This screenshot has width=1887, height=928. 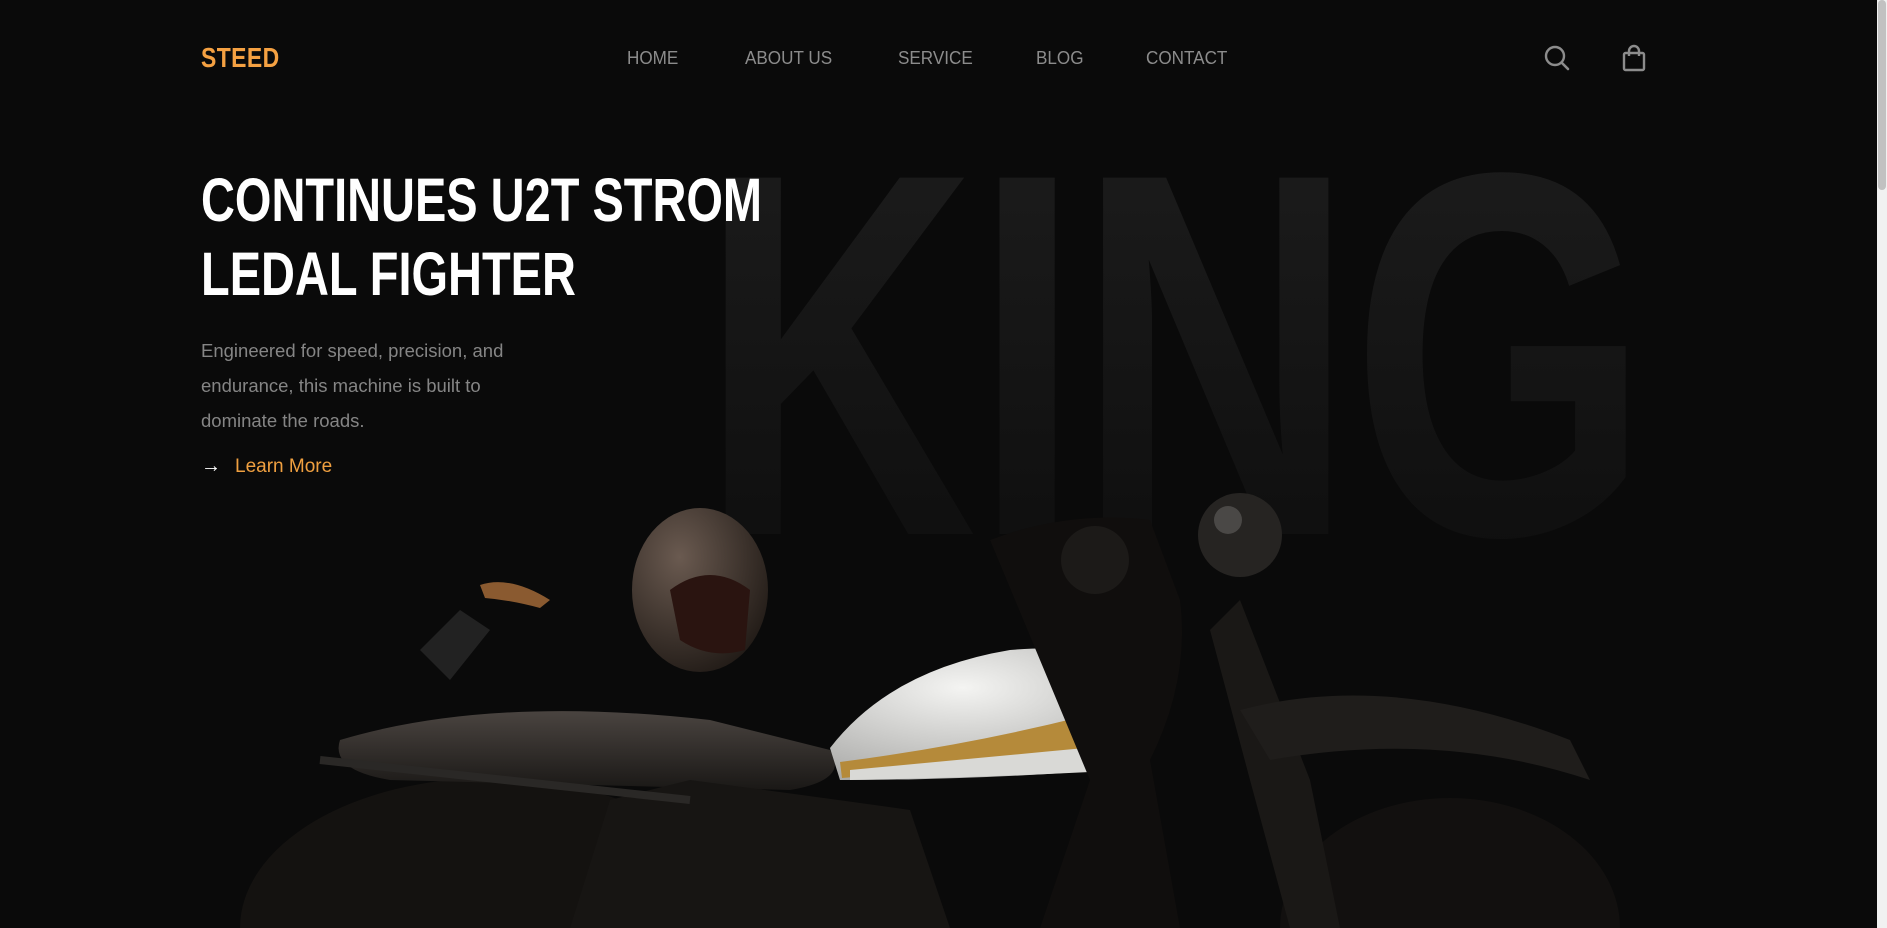 What do you see at coordinates (1882, 464) in the screenshot?
I see `scrollbar` at bounding box center [1882, 464].